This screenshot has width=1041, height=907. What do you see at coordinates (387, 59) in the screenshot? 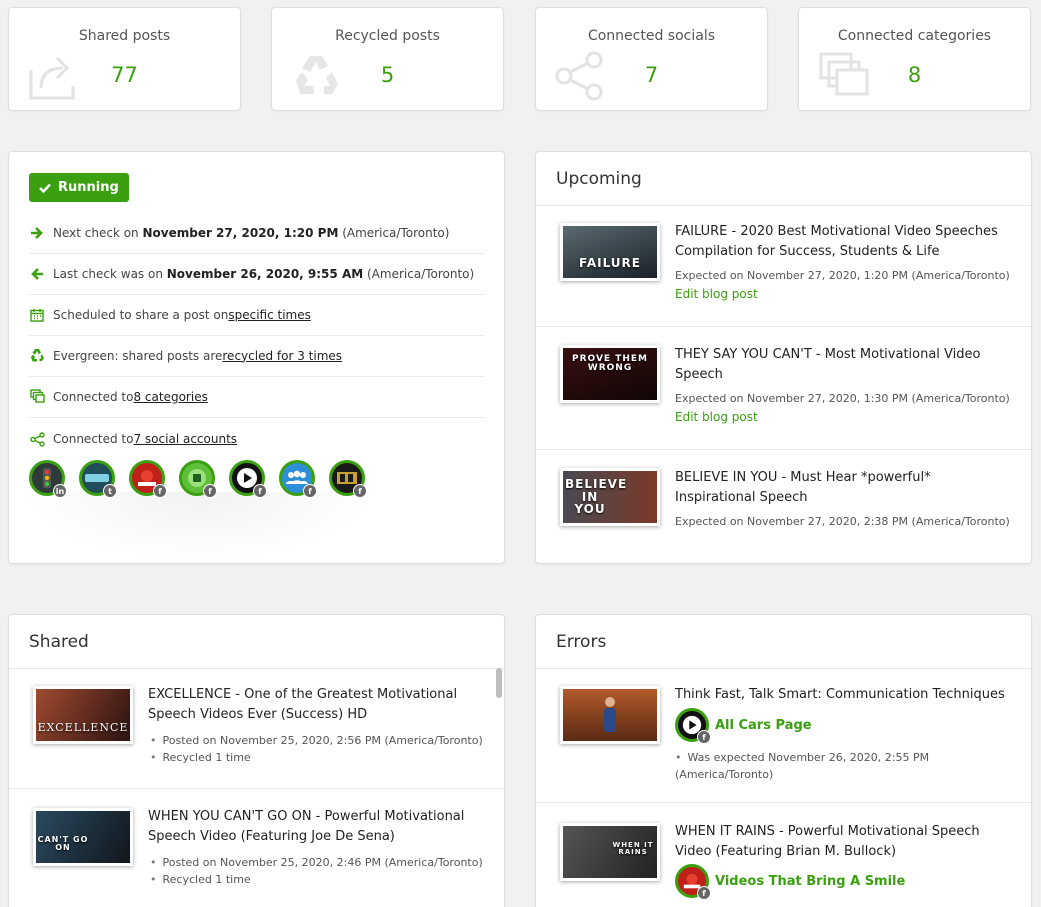
I see `stat-card-recycled: Recycled posts 5` at bounding box center [387, 59].